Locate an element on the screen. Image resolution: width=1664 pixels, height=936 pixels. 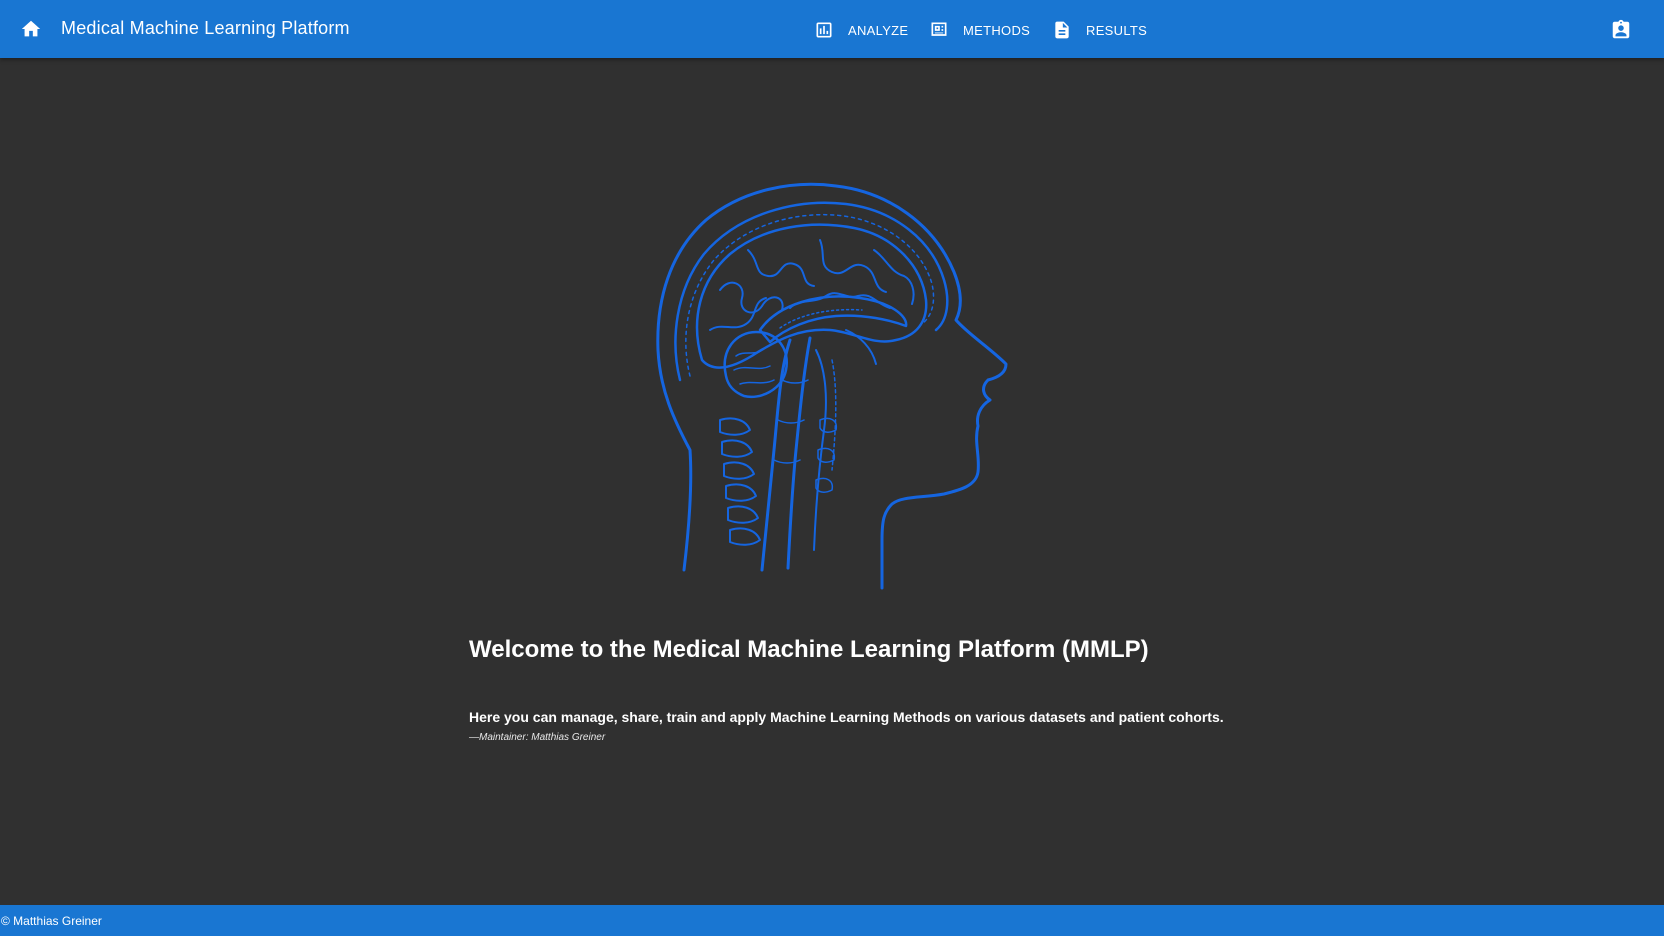
nav-results: RESULTS is located at coordinates (1098, 30).